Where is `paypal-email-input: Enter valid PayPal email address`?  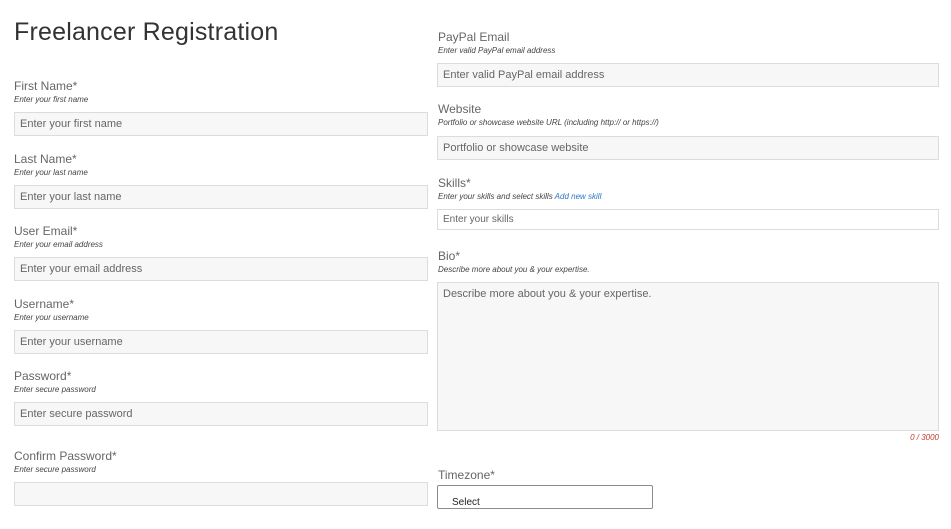 paypal-email-input: Enter valid PayPal email address is located at coordinates (688, 75).